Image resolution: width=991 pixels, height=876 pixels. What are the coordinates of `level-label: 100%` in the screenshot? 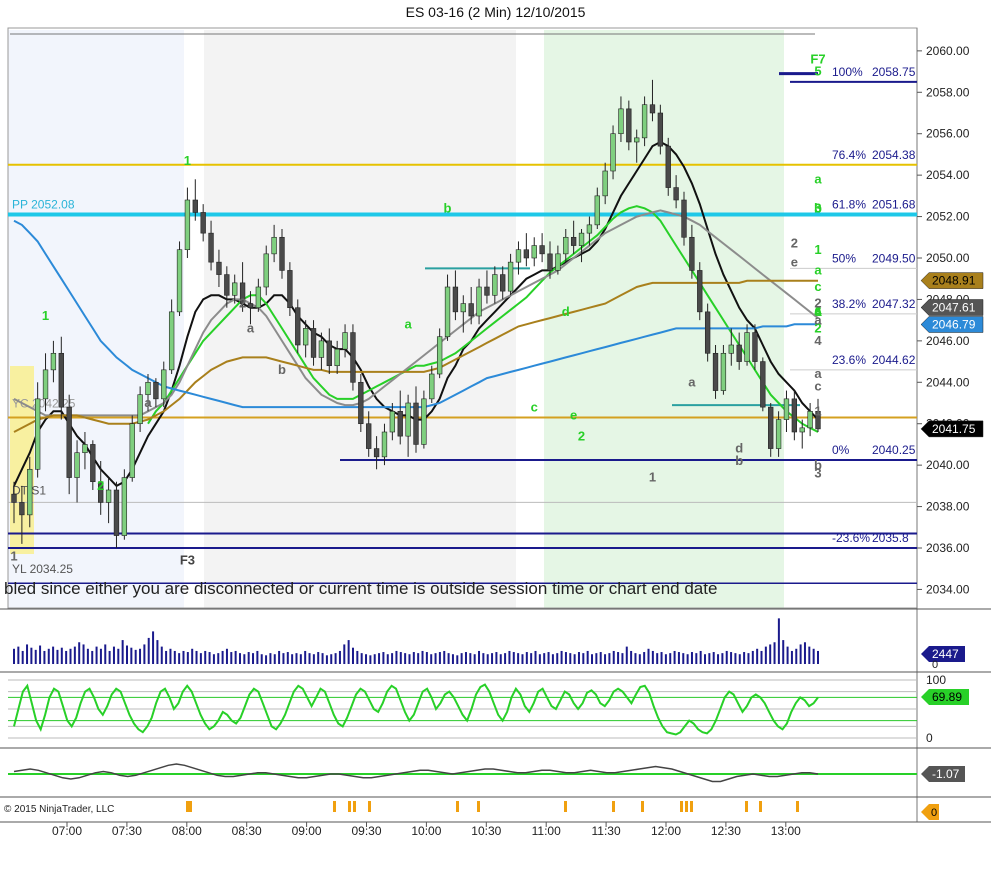 It's located at (847, 72).